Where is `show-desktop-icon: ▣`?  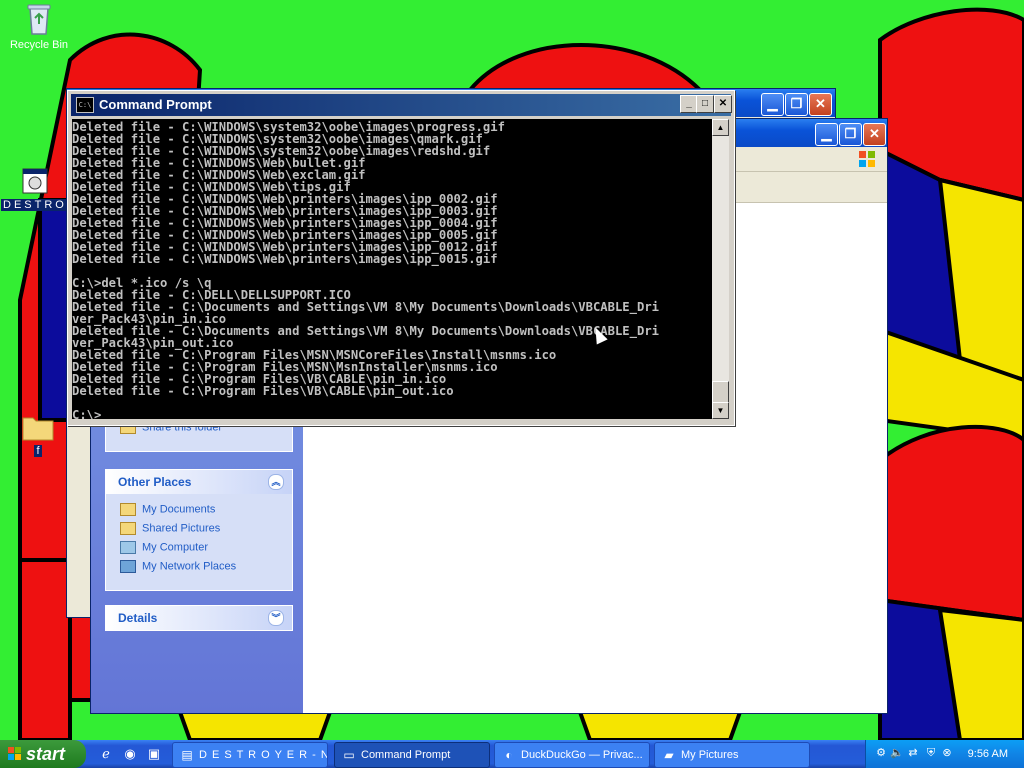 show-desktop-icon: ▣ is located at coordinates (154, 754).